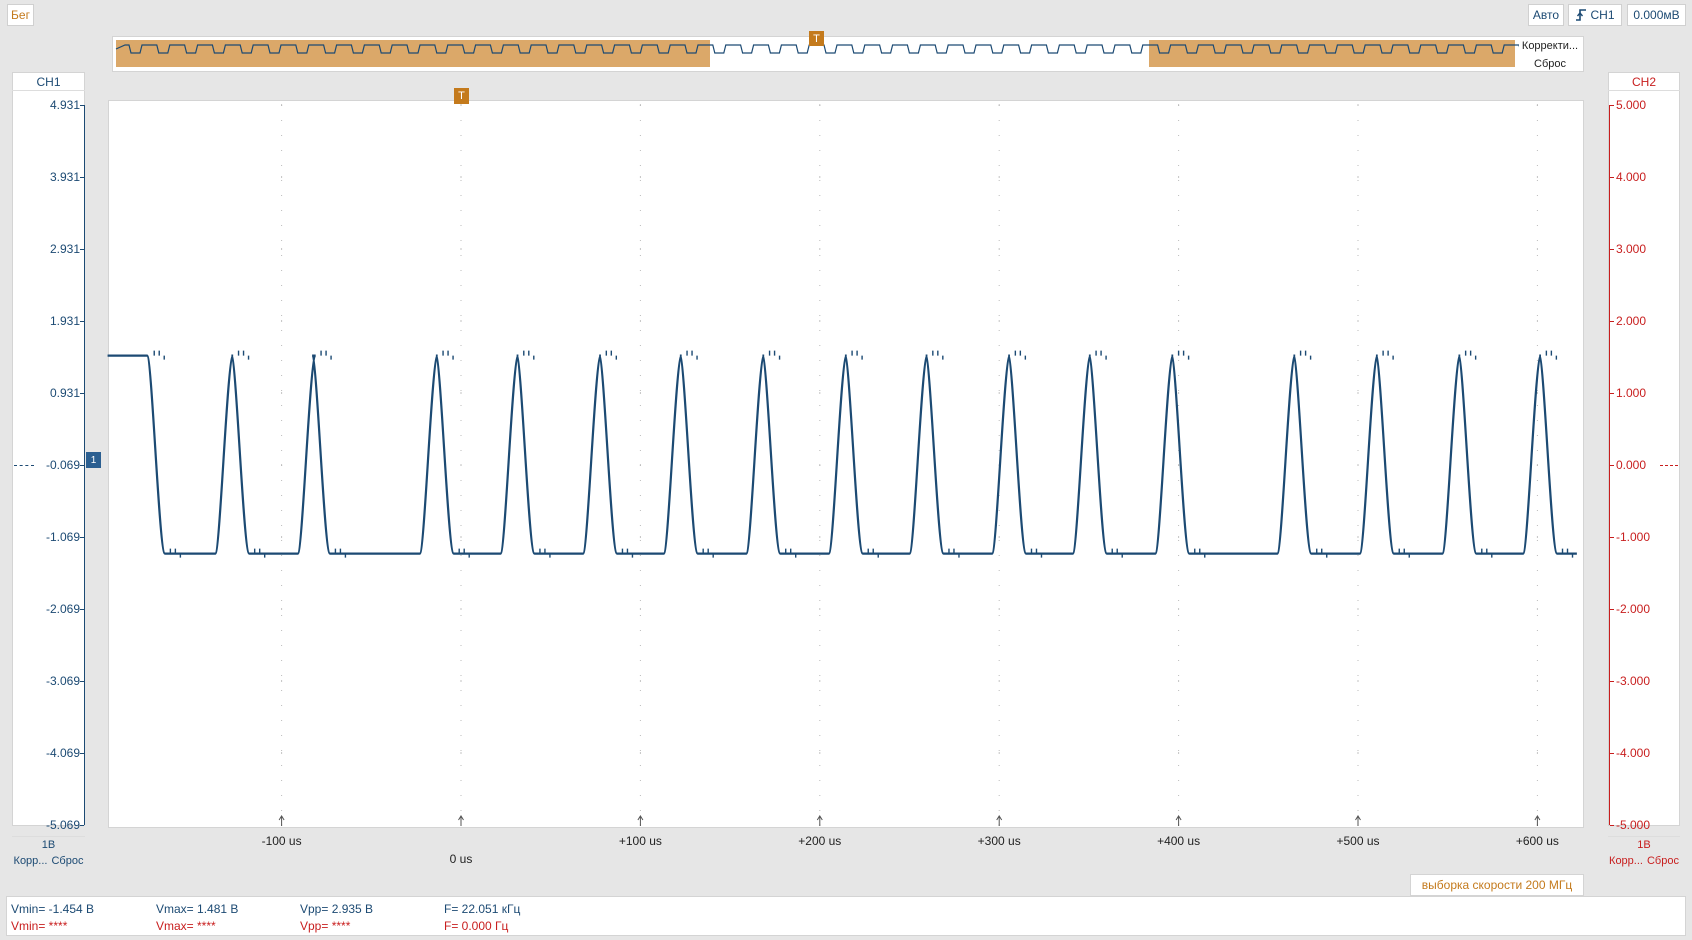 The width and height of the screenshot is (1692, 940). I want to click on x-tick-label: +100 us, so click(640, 841).